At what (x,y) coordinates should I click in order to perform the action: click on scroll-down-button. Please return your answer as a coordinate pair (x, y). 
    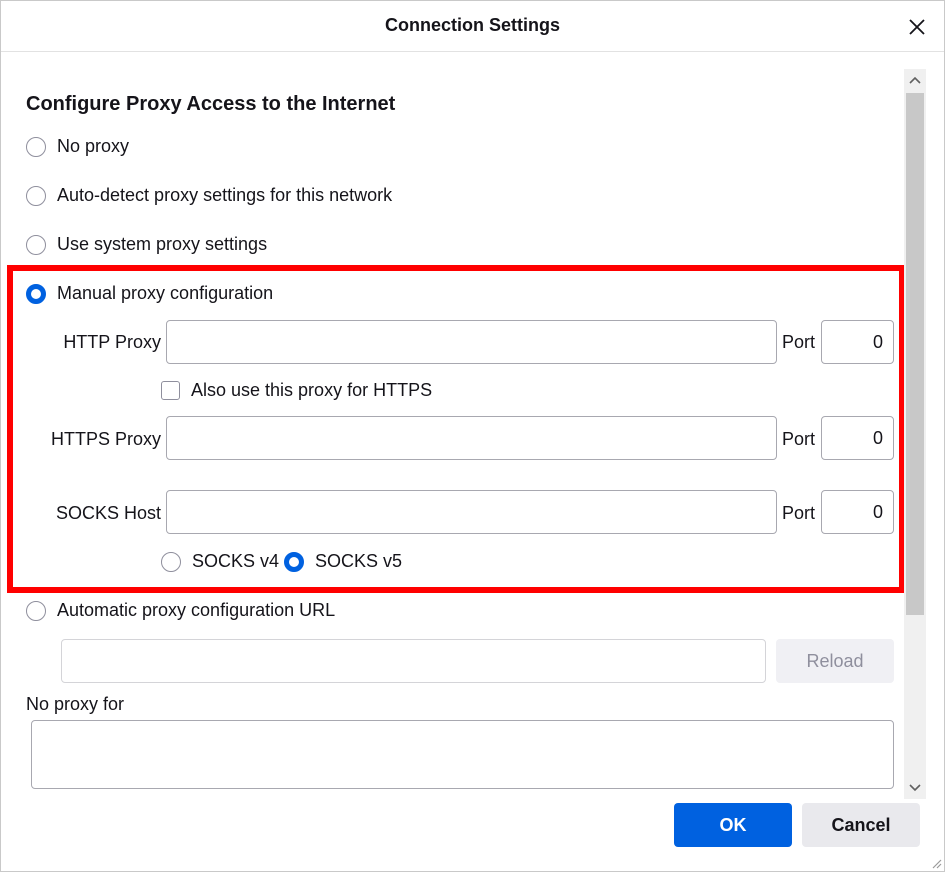
    Looking at the image, I should click on (915, 788).